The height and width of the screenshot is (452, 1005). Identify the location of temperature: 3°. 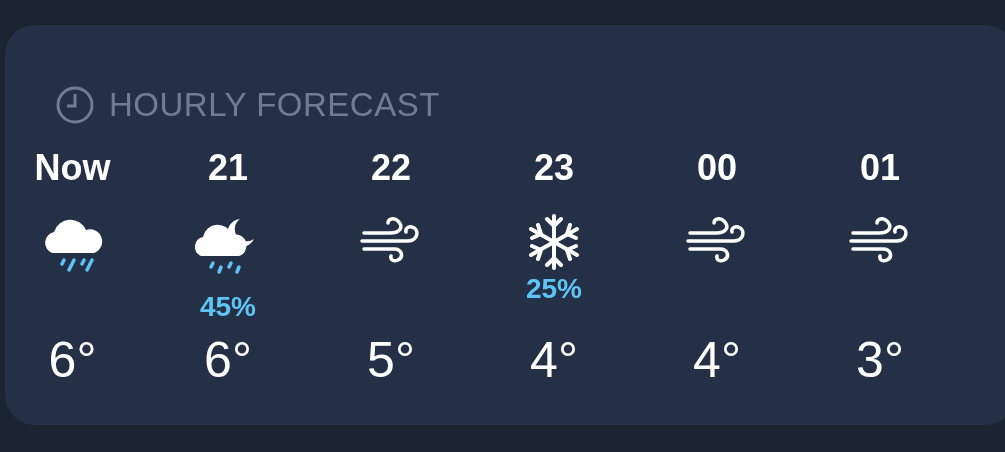
(880, 360).